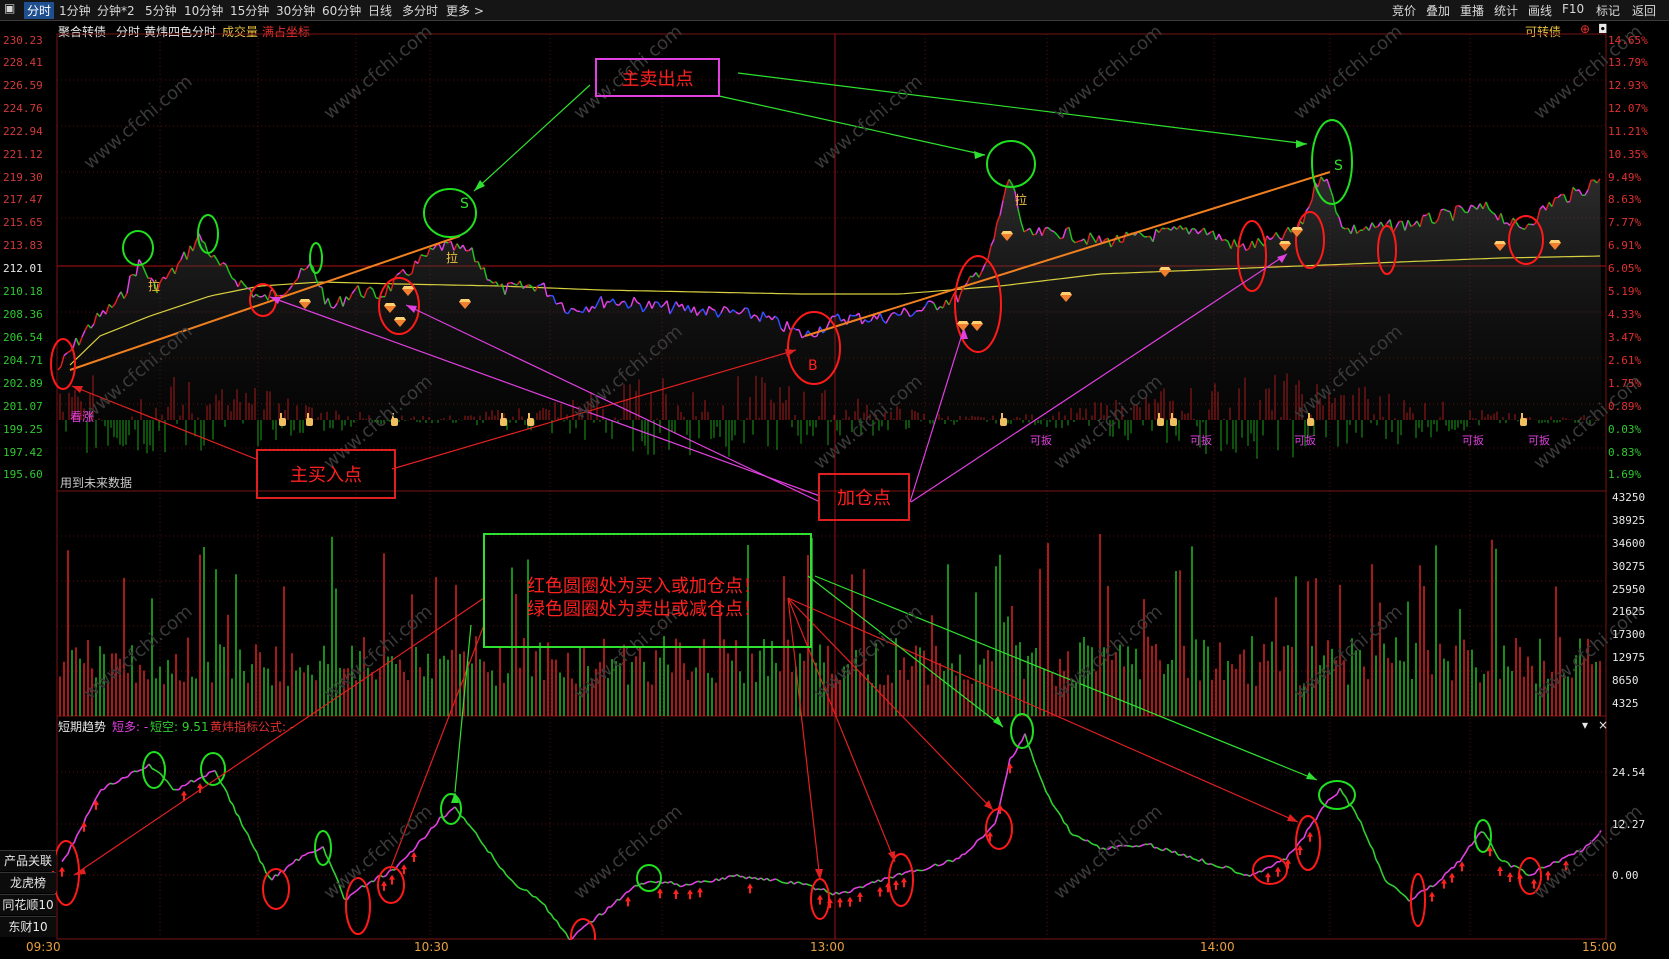 The width and height of the screenshot is (1669, 959). I want to click on tab-10min: 10分钟, so click(203, 10).